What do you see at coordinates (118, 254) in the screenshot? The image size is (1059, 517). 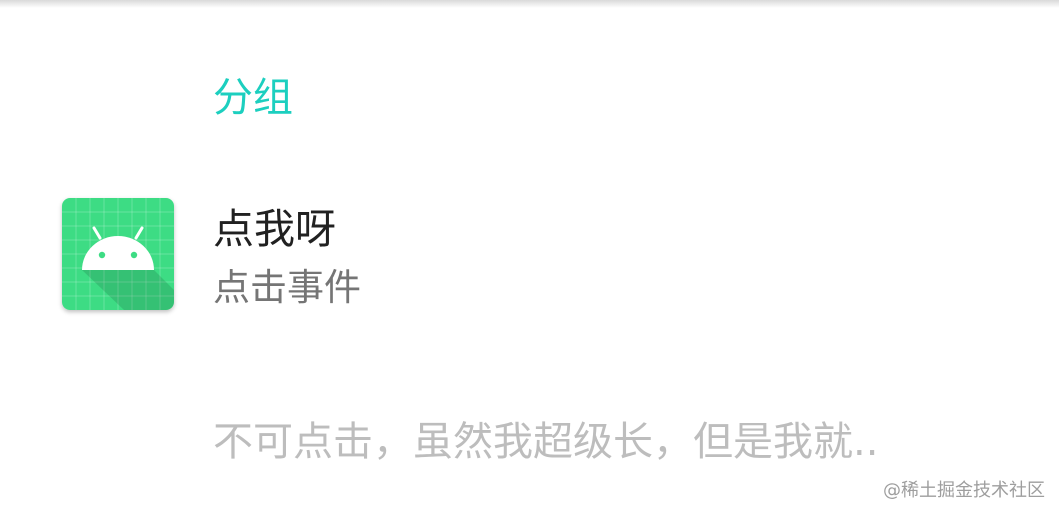 I see `android-launcher-icon` at bounding box center [118, 254].